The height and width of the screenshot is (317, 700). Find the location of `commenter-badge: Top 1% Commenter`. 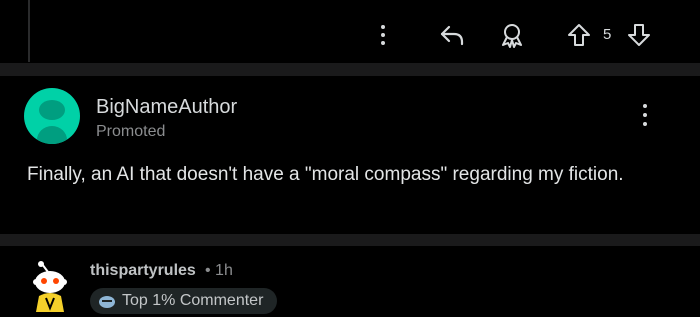

commenter-badge: Top 1% Commenter is located at coordinates (184, 301).